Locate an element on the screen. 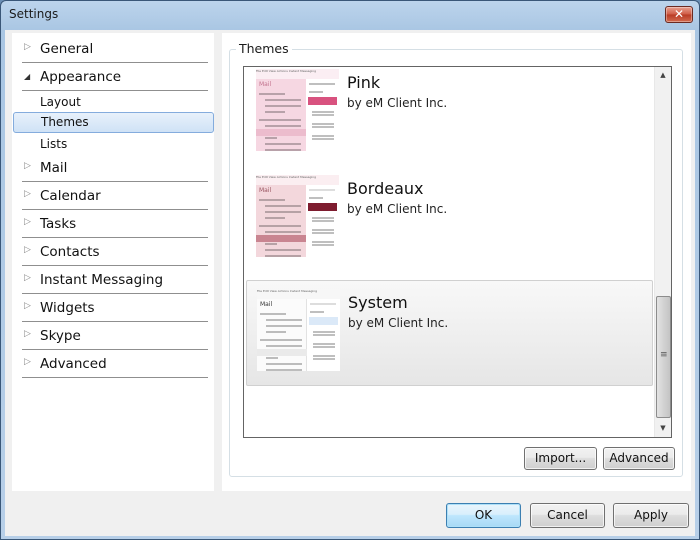 The height and width of the screenshot is (540, 700). scroll-up-arrow-icon: ▲ is located at coordinates (663, 75).